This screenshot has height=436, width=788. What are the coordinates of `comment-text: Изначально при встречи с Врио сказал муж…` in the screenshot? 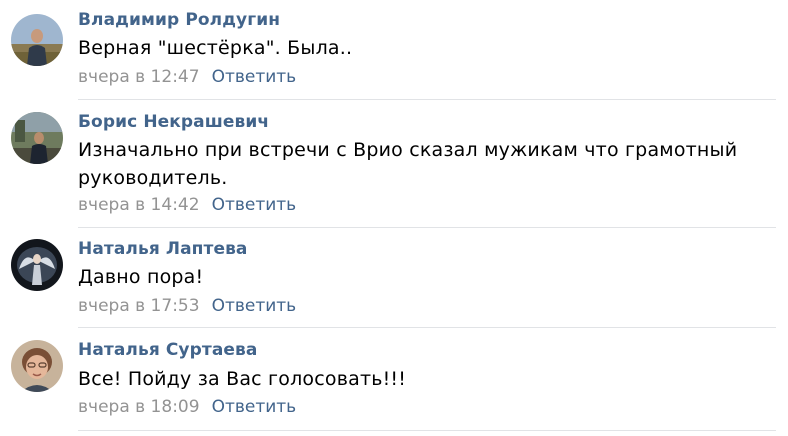 It's located at (408, 164).